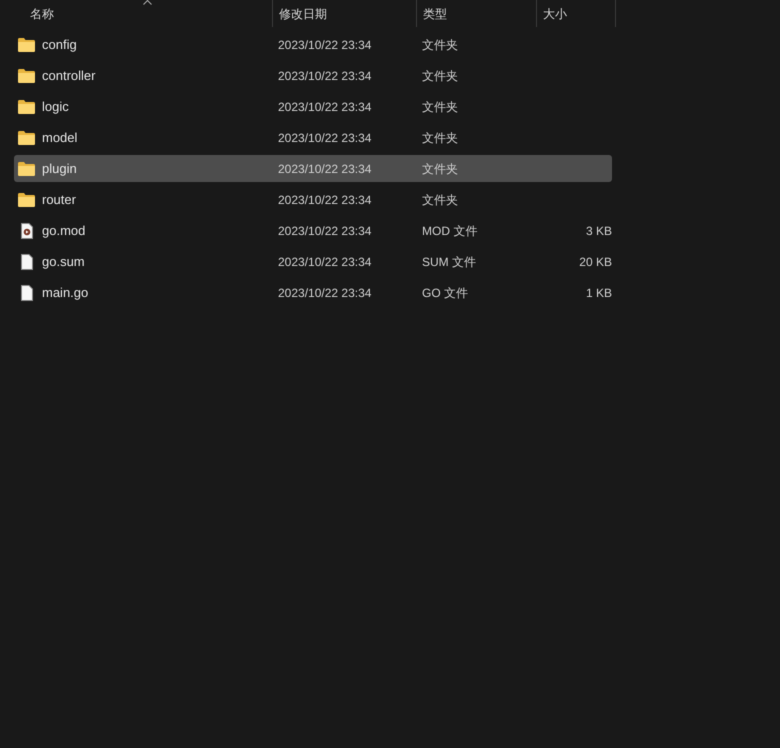 The height and width of the screenshot is (748, 780). I want to click on file-row: main.go 2023/10/22 23:34 GO 文件 1 KB, so click(313, 292).